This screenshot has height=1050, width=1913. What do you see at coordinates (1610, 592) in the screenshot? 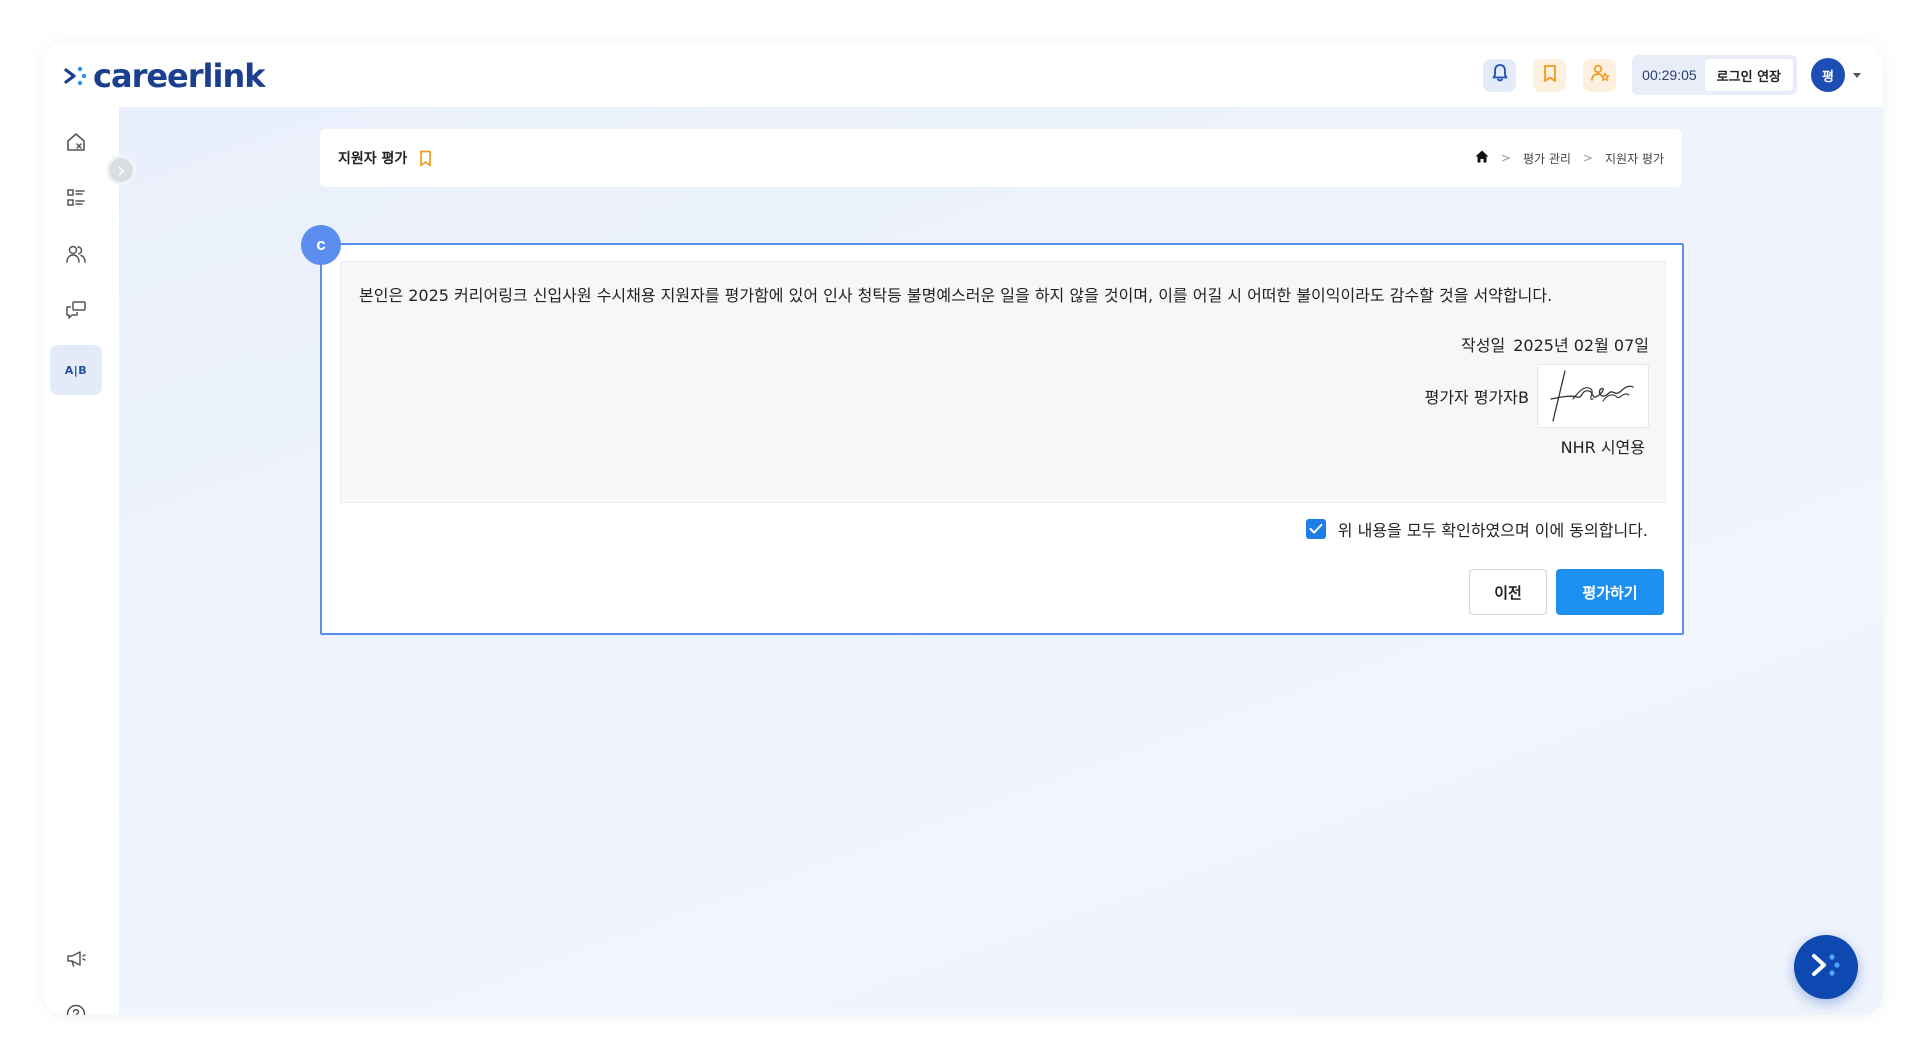
I see `evaluate-button: 평가하기` at bounding box center [1610, 592].